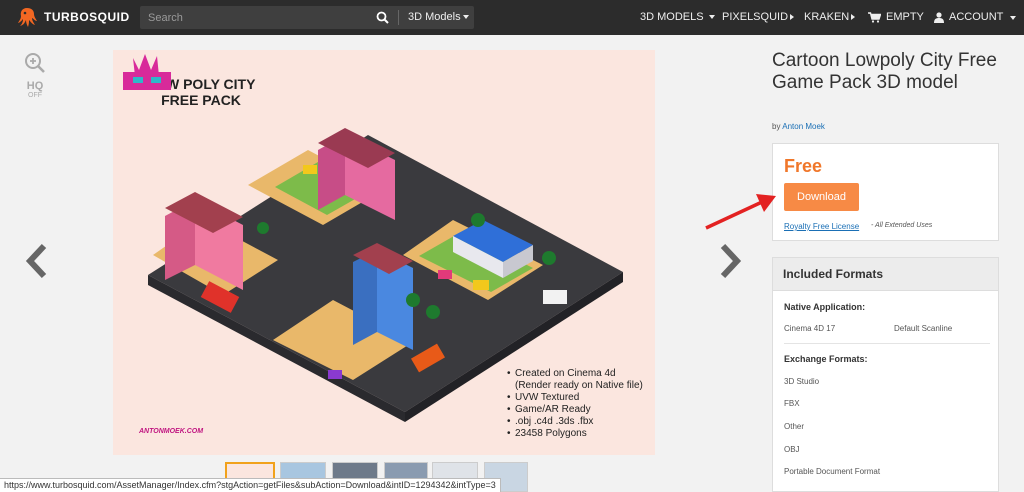 Image resolution: width=1024 pixels, height=492 pixels. What do you see at coordinates (887, 343) in the screenshot?
I see `formats-divider` at bounding box center [887, 343].